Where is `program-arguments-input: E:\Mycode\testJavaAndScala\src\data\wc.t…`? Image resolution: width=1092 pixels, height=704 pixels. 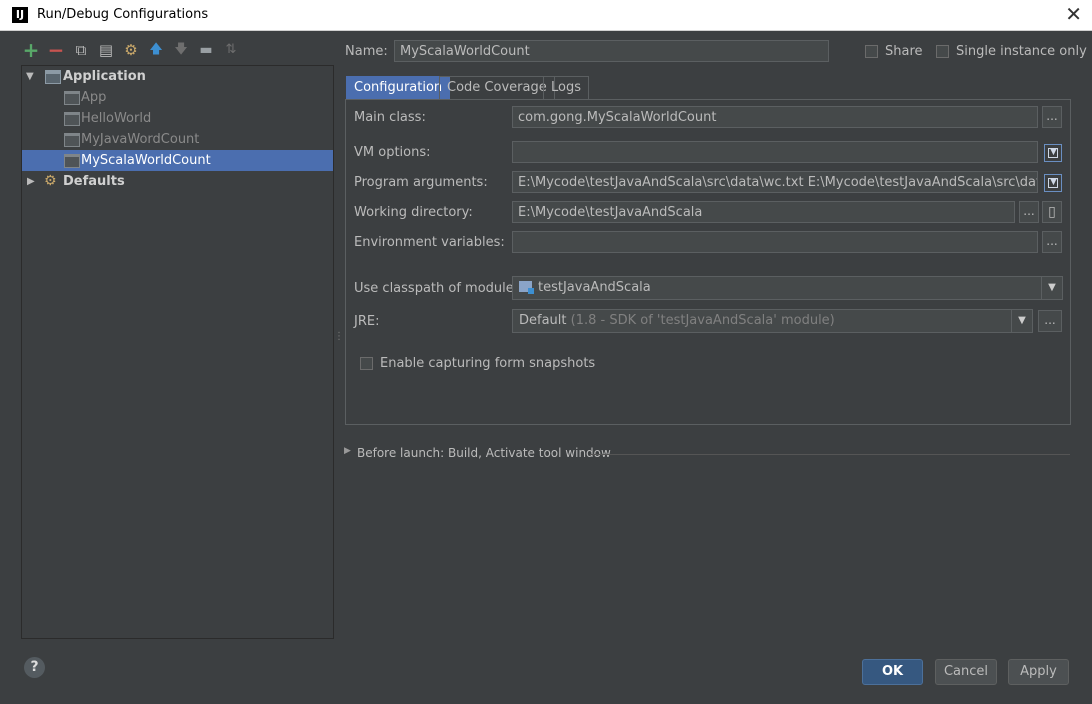
program-arguments-input: E:\Mycode\testJavaAndScala\src\data\wc.t… is located at coordinates (775, 182).